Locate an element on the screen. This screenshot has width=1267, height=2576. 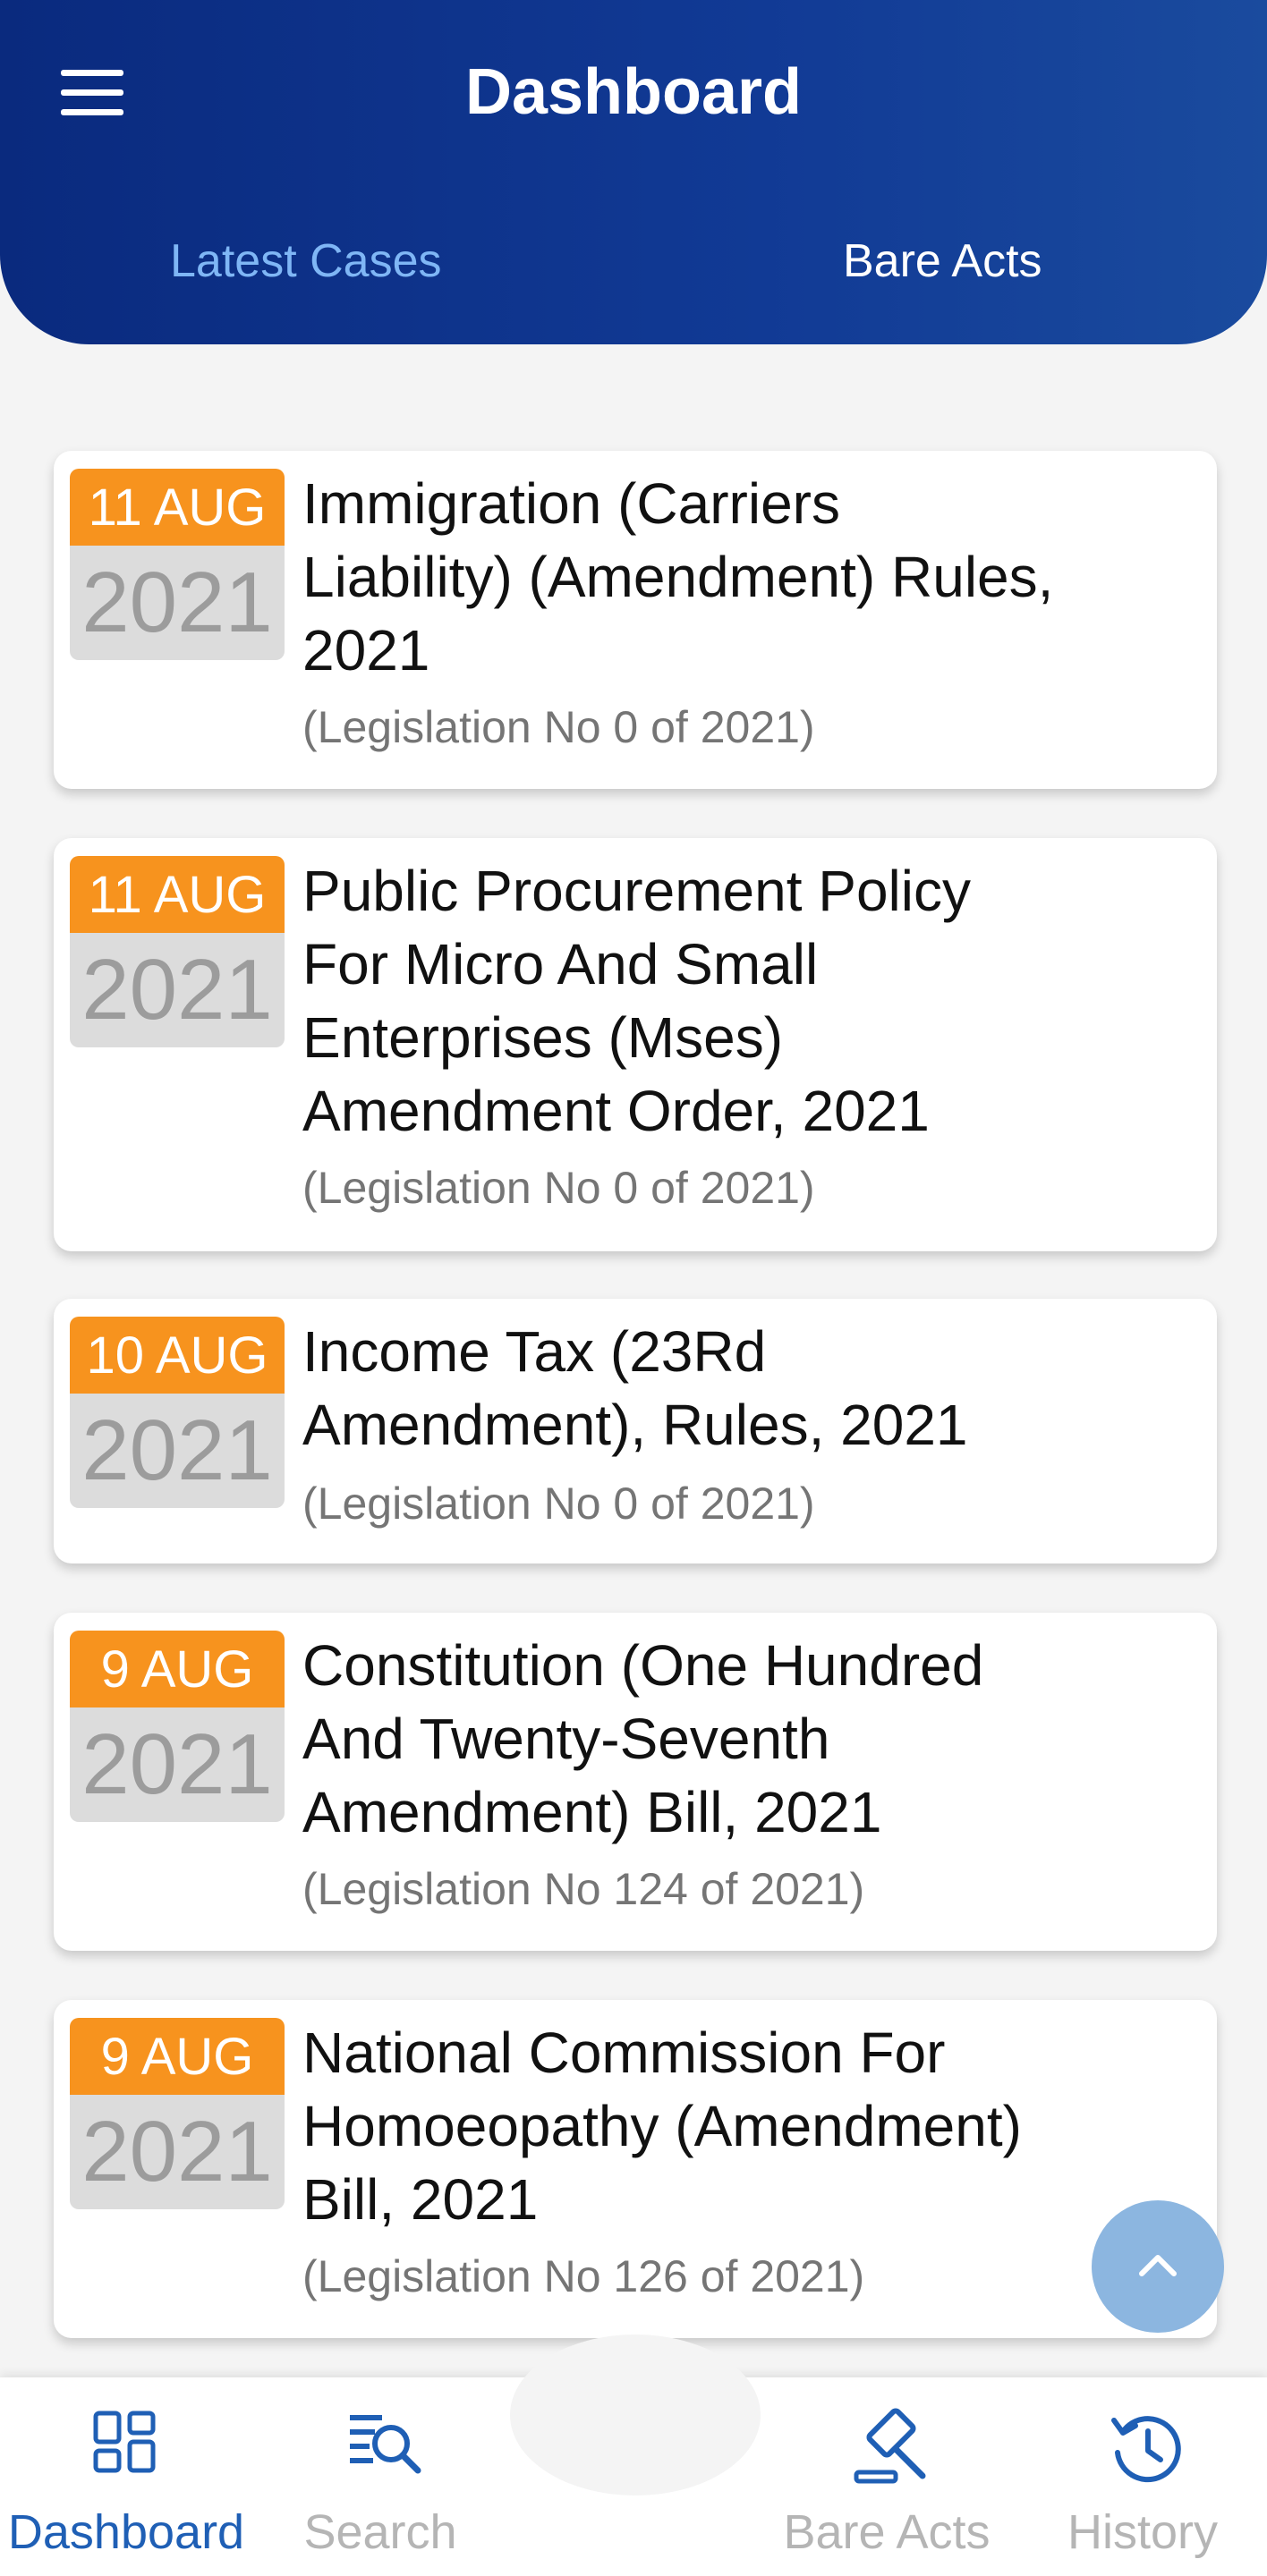
case-title-line: National Commission For is located at coordinates (624, 2053).